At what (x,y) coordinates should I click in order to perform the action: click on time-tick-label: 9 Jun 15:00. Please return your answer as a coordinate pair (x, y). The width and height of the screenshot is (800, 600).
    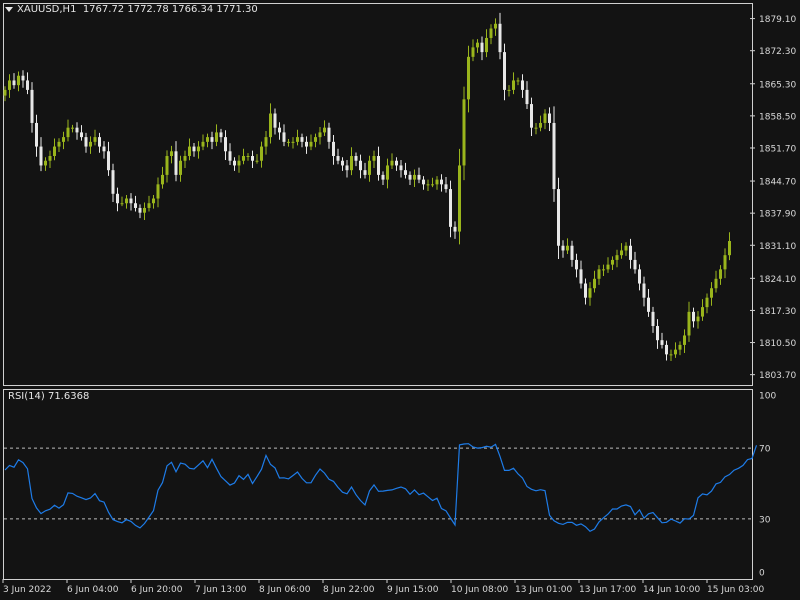
    Looking at the image, I should click on (413, 590).